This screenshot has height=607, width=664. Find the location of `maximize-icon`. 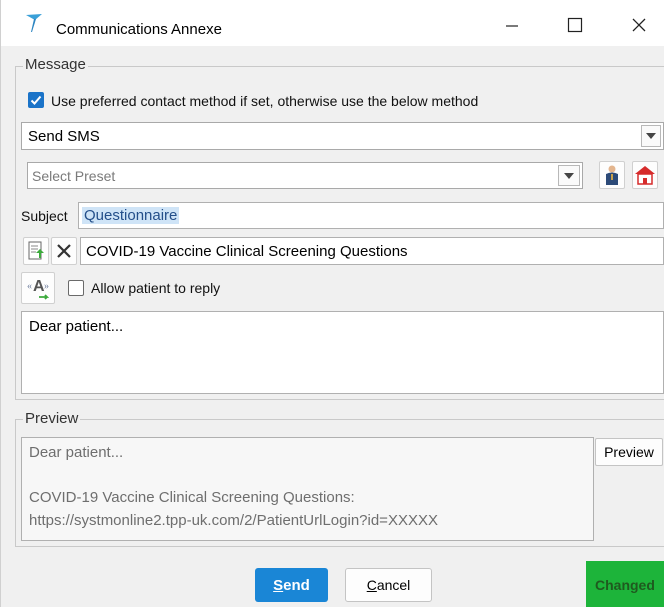

maximize-icon is located at coordinates (575, 25).